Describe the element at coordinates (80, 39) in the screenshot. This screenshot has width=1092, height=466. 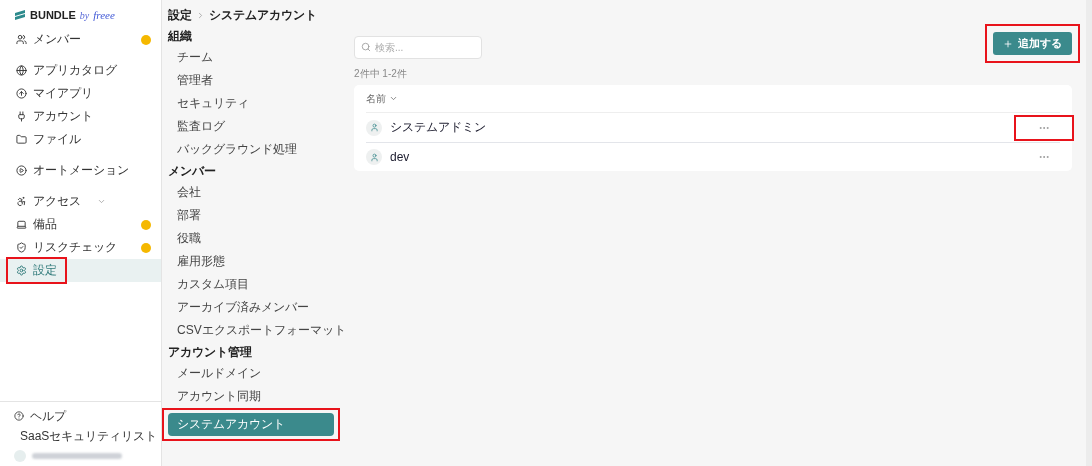
I see `sidebar-item: メンバー` at that location.